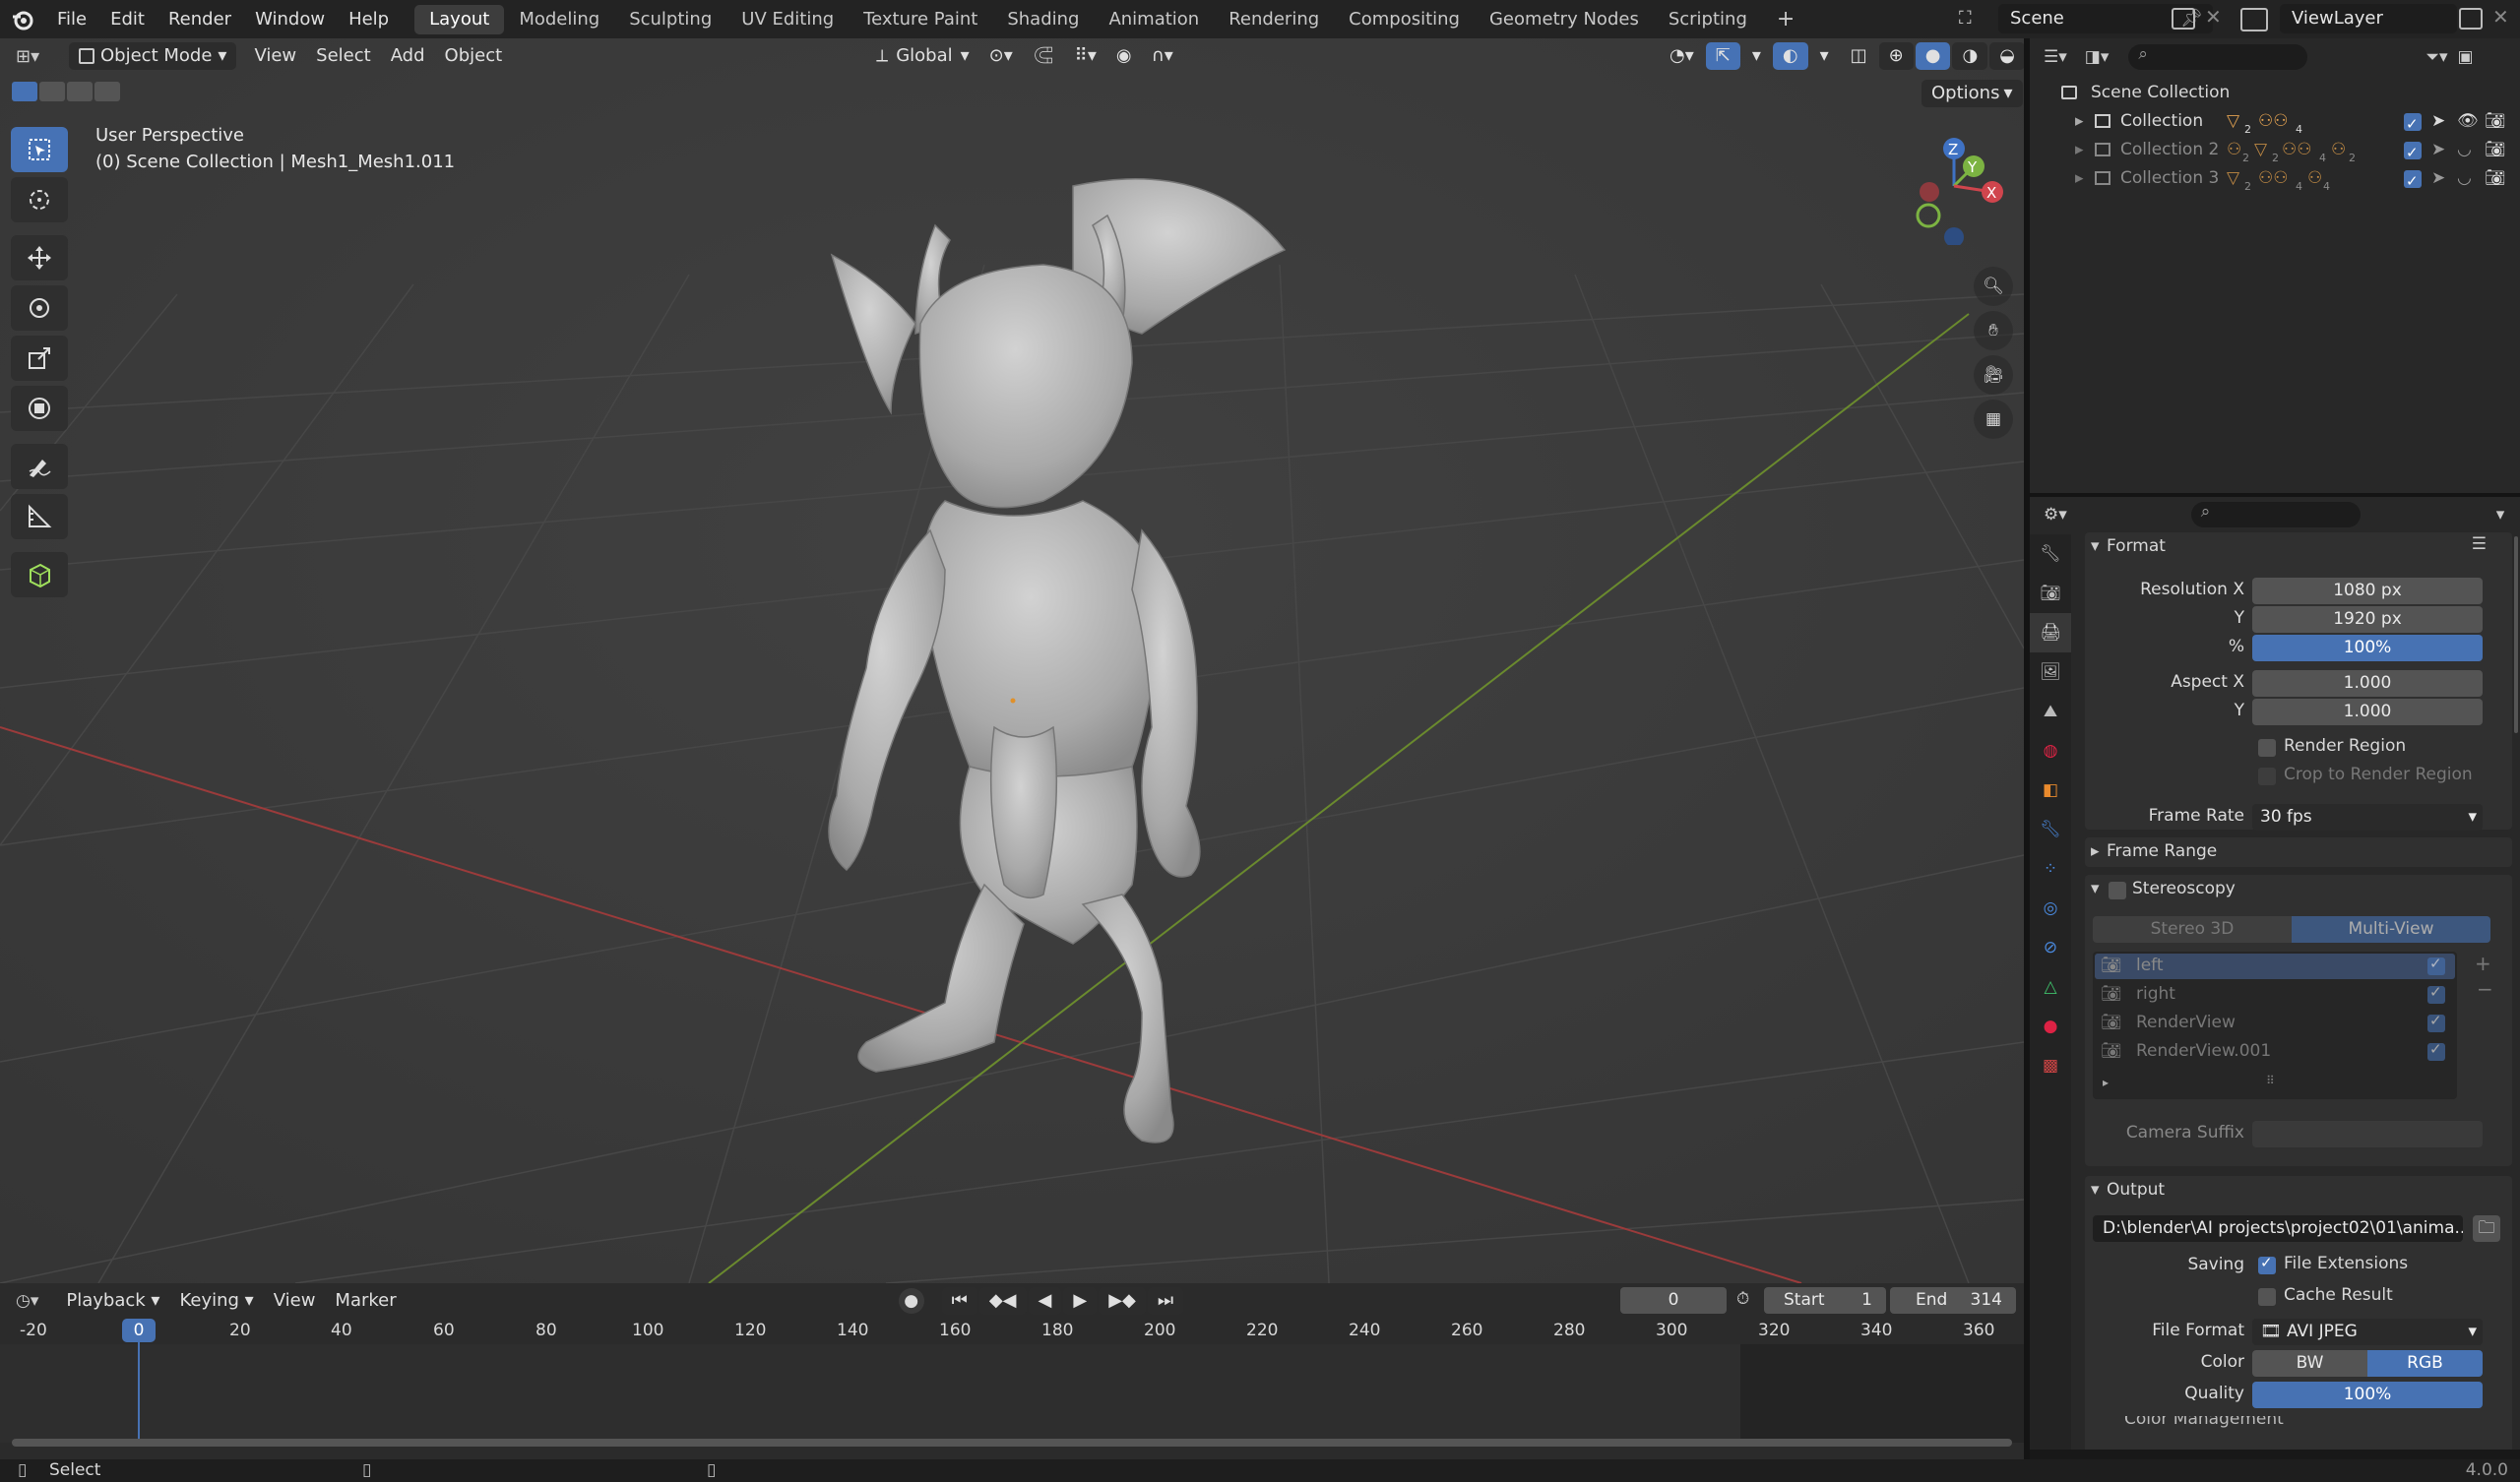  What do you see at coordinates (1001, 56) in the screenshot?
I see `pivot-icon: ⊙▾` at bounding box center [1001, 56].